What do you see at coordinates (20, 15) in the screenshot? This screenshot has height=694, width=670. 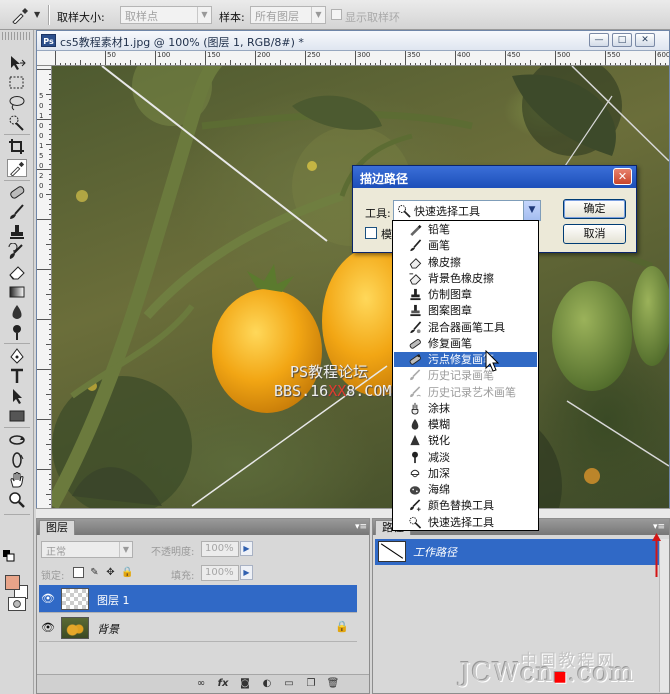 I see `eyedropper-tool-preset-icon` at bounding box center [20, 15].